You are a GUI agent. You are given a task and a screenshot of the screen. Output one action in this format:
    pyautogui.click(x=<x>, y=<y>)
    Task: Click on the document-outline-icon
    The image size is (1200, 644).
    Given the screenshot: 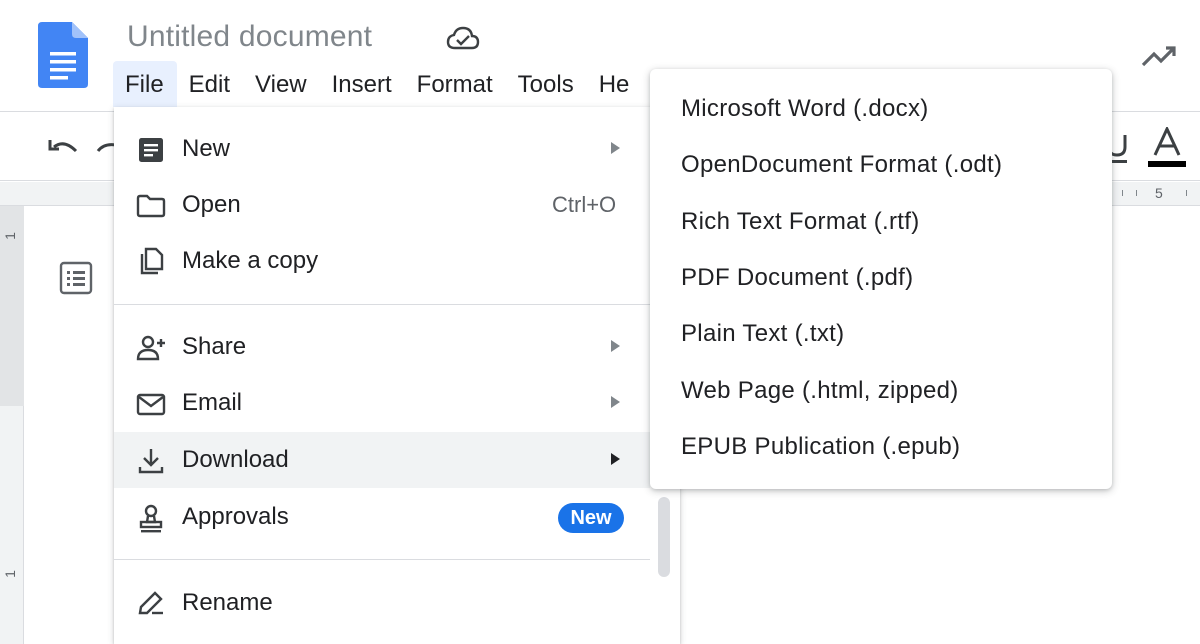 What is the action you would take?
    pyautogui.click(x=76, y=278)
    